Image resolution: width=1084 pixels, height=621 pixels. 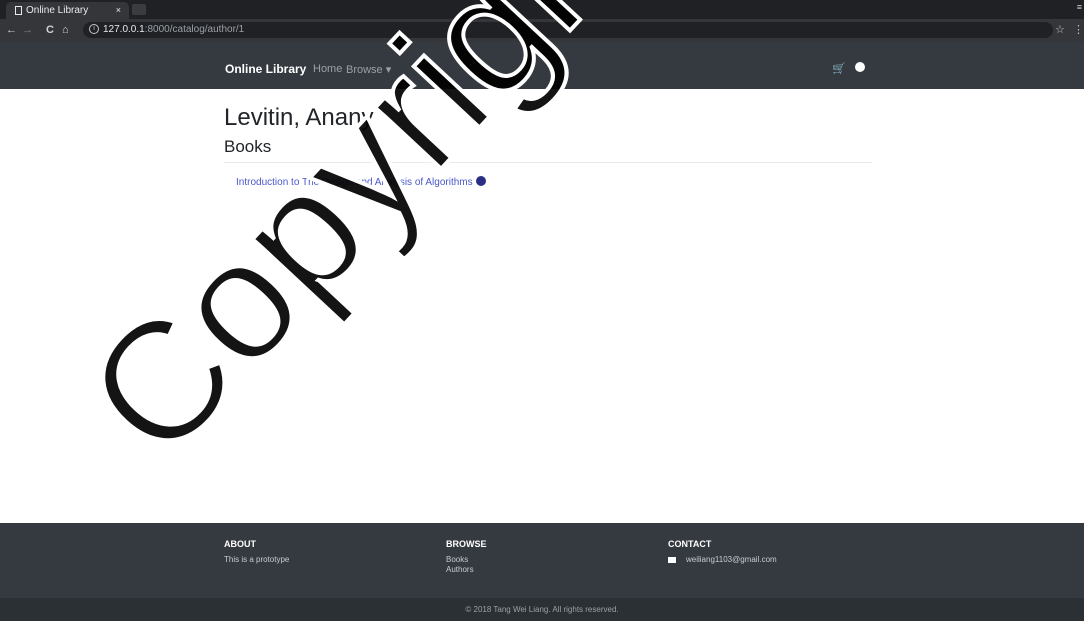 I want to click on github-icon, so click(x=860, y=67).